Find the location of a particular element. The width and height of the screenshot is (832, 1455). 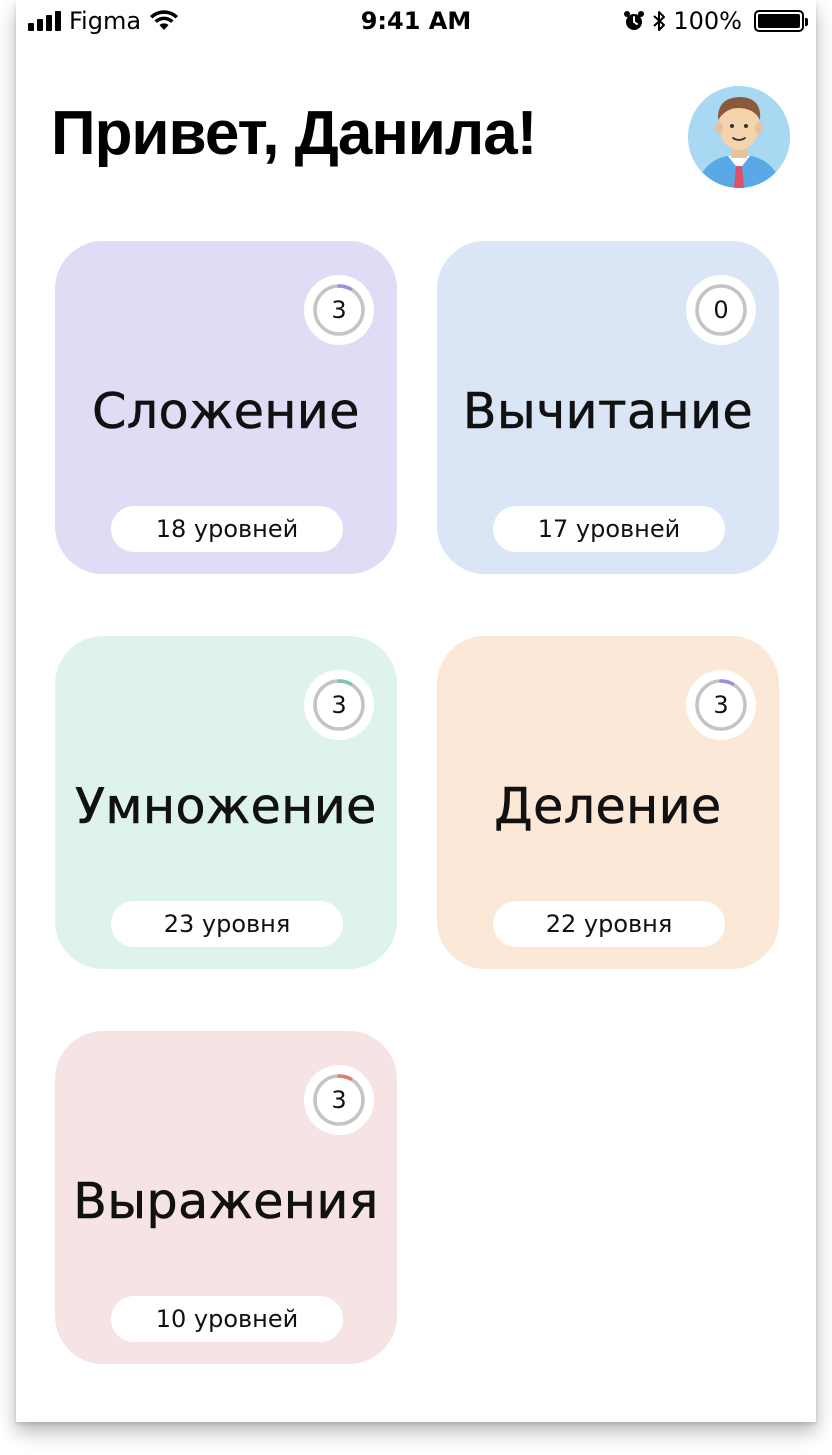

levels-count-pill: 23 уровня is located at coordinates (227, 924).